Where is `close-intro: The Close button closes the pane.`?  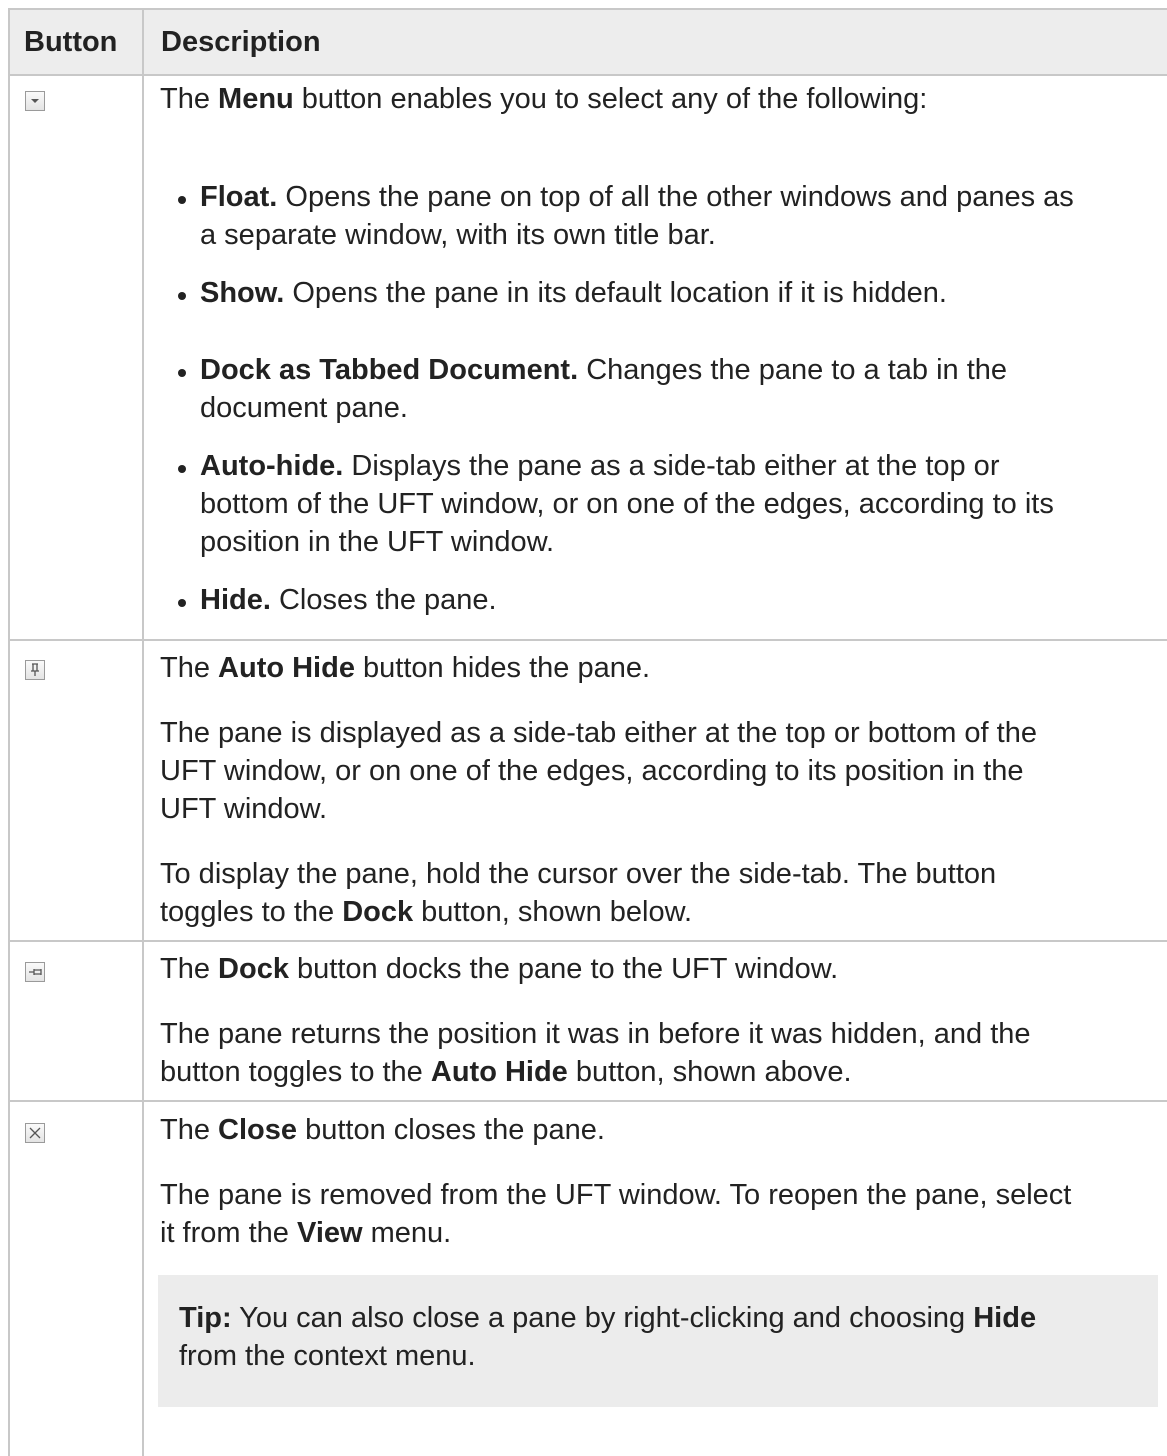 close-intro: The Close button closes the pane. is located at coordinates (382, 1130).